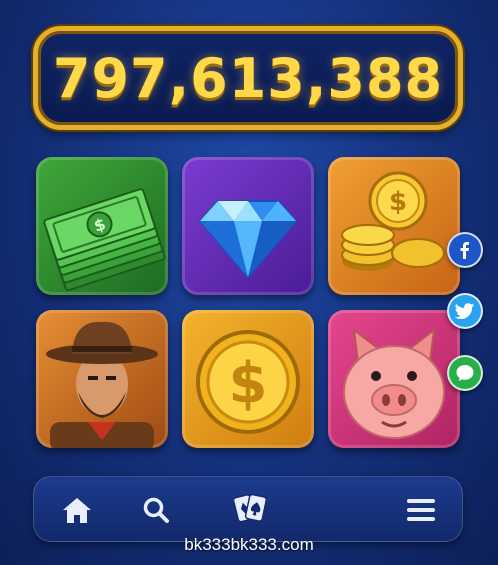  What do you see at coordinates (393, 221) in the screenshot?
I see `gold-coins-icon: $` at bounding box center [393, 221].